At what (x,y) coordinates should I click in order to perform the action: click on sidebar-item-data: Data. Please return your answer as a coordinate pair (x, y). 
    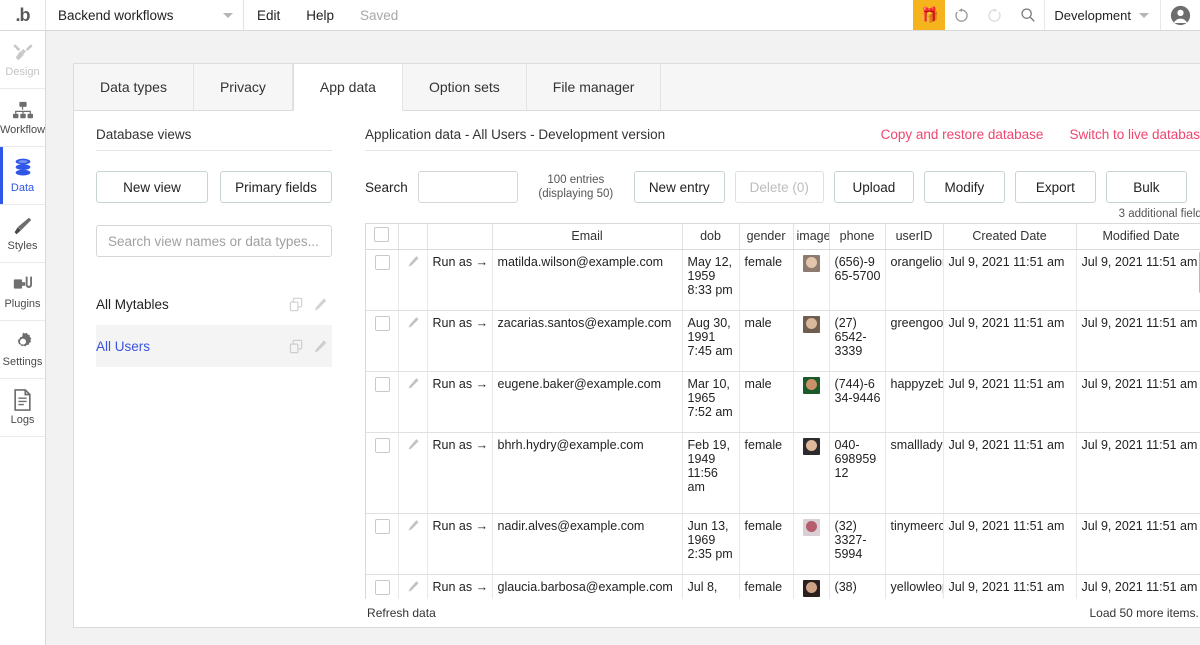
    Looking at the image, I should click on (23, 176).